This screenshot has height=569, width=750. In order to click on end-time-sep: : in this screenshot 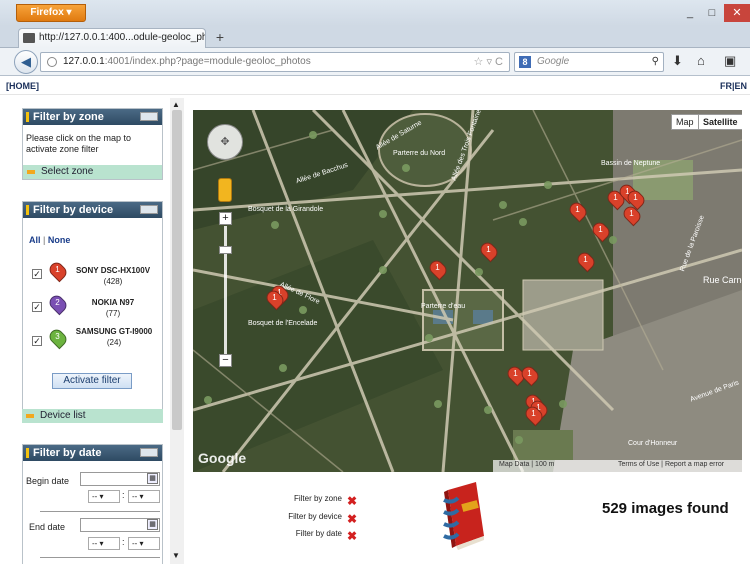, I will do `click(123, 542)`.